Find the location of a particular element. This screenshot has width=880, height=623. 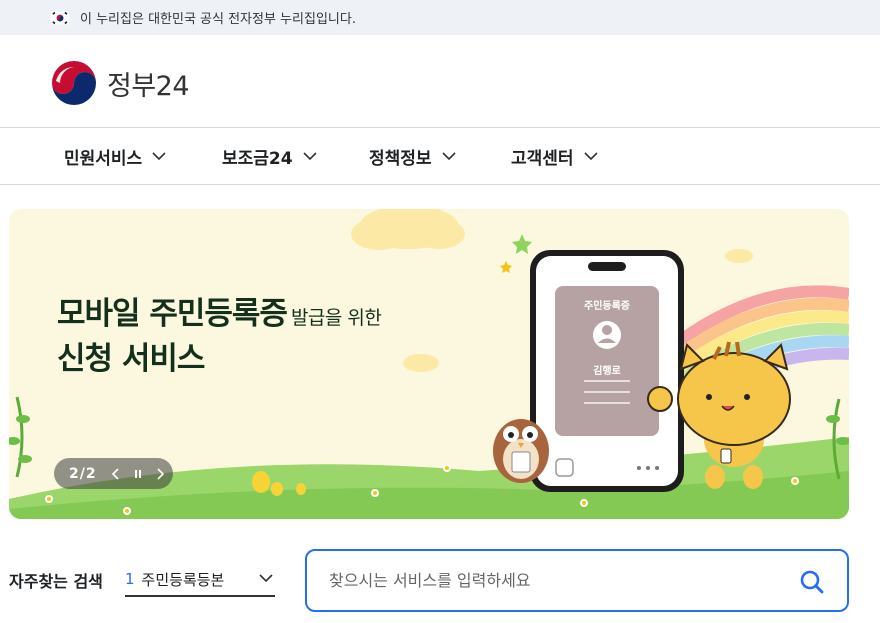

gov-official-banner: 이 누리집은 대한민국 공식 전자정부 누리집입니다. is located at coordinates (440, 17).